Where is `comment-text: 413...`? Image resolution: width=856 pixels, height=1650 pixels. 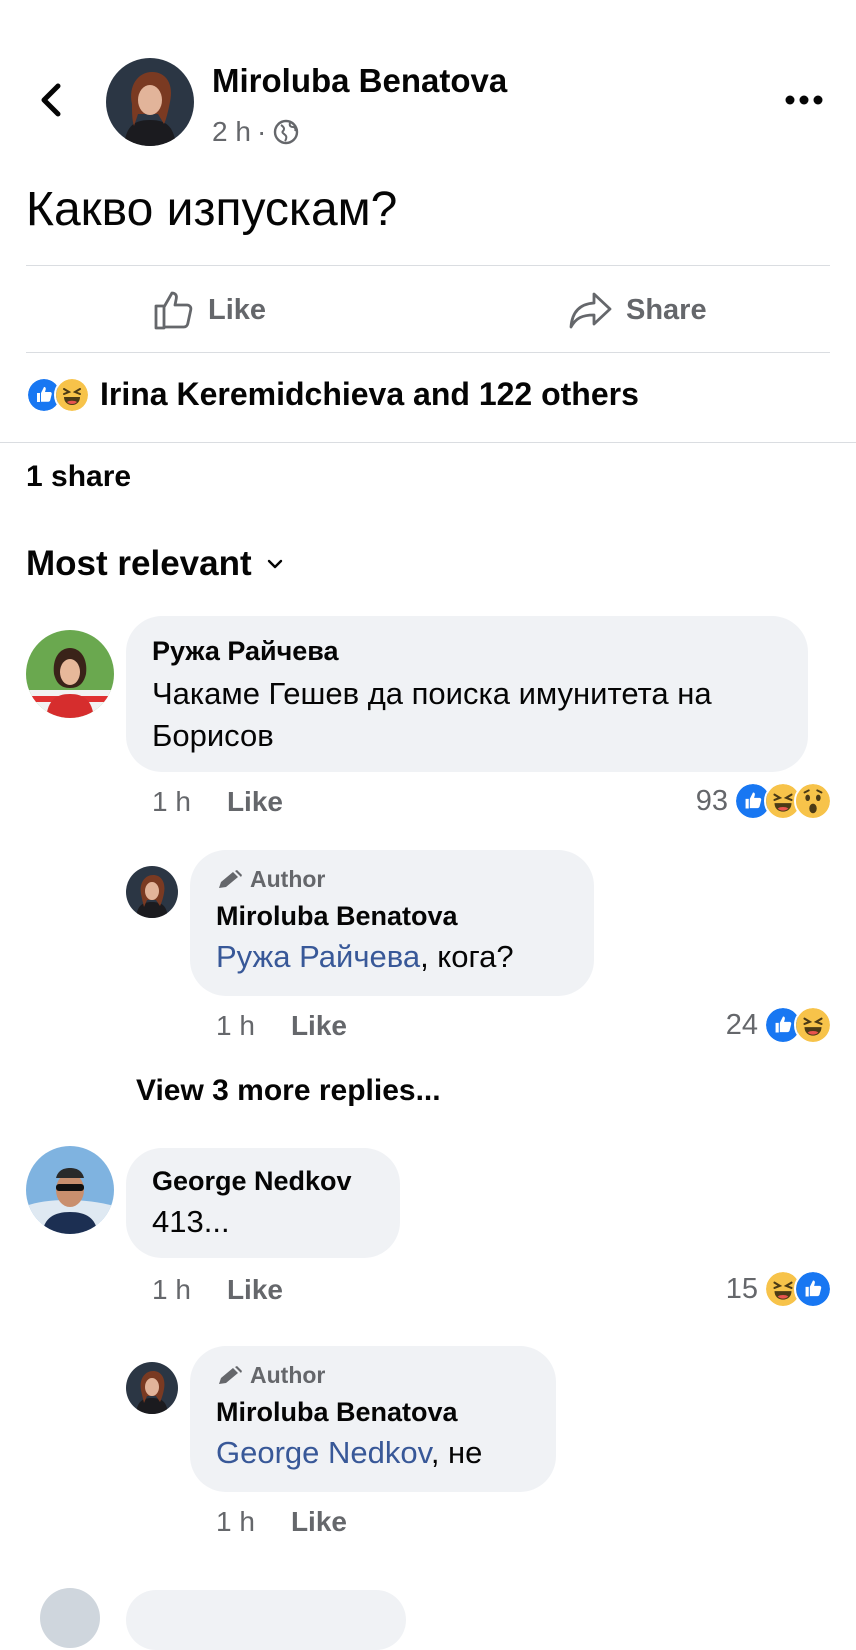
comment-text: 413... is located at coordinates (191, 1221).